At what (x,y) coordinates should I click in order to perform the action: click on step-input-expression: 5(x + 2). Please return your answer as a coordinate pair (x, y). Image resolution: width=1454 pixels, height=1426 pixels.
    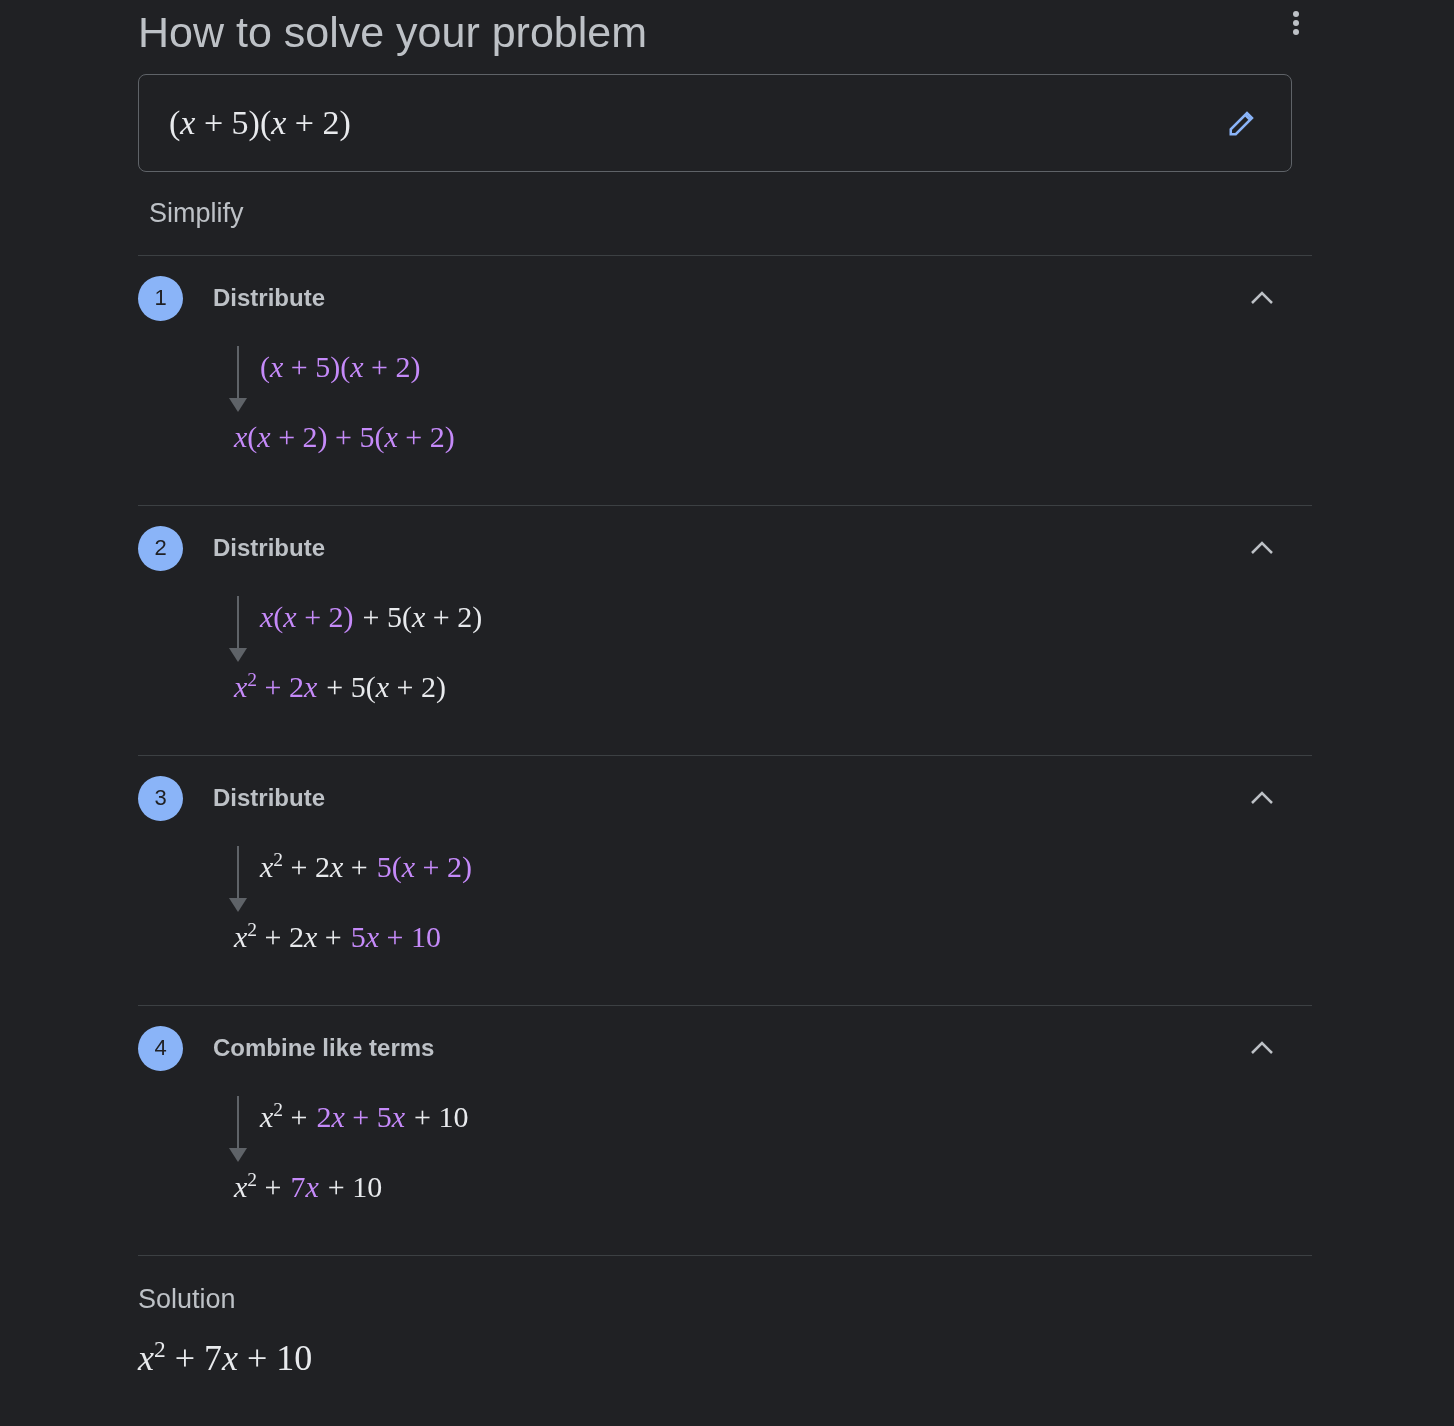
    Looking at the image, I should click on (424, 867).